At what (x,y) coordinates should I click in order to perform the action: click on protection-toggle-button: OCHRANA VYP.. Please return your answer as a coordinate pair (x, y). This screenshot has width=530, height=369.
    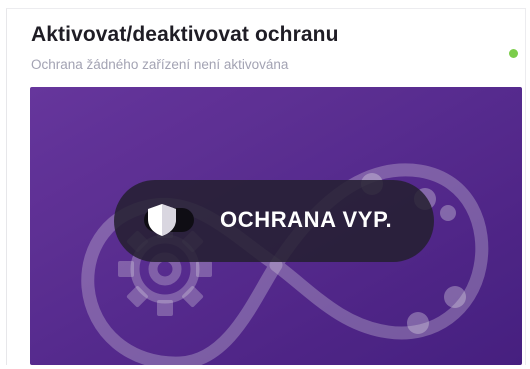
    Looking at the image, I should click on (274, 221).